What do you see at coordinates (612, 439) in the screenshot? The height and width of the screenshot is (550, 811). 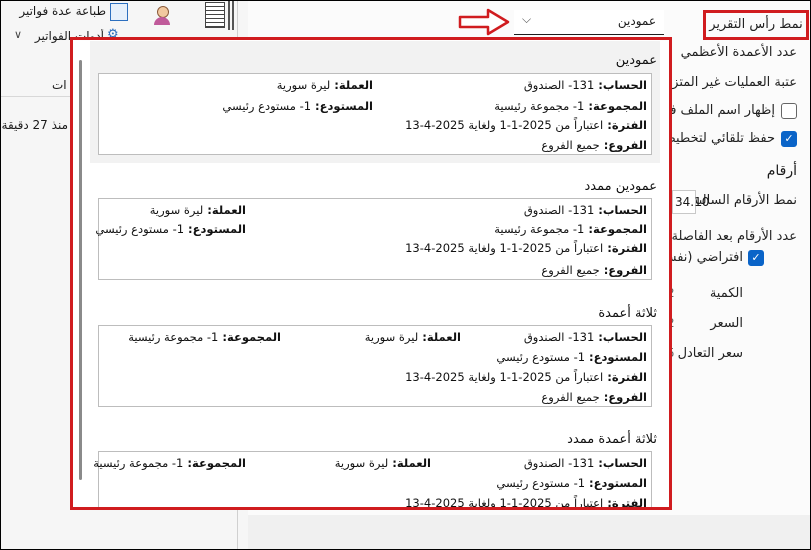 I see `option-title: ثلاثة أعمدة ممدد` at bounding box center [612, 439].